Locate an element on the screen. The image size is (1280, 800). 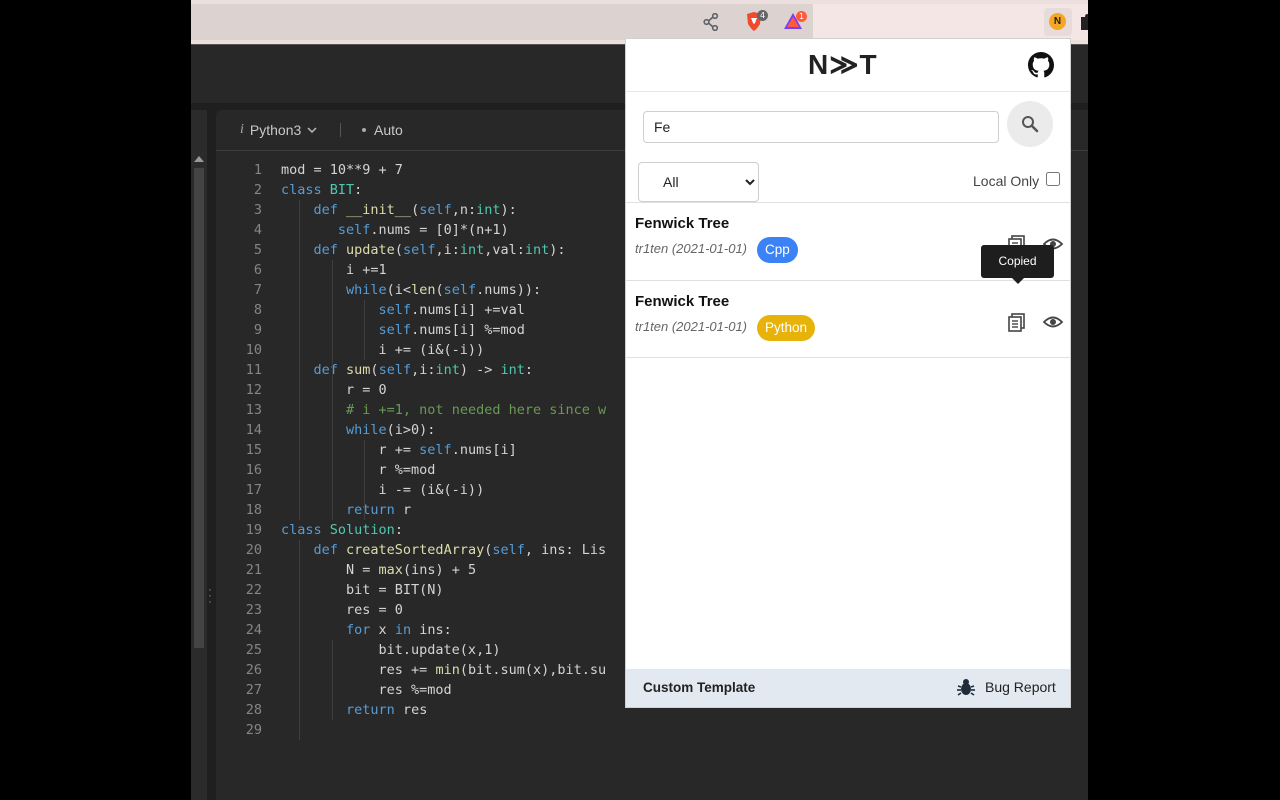
language-tag: Cpp is located at coordinates (777, 250).